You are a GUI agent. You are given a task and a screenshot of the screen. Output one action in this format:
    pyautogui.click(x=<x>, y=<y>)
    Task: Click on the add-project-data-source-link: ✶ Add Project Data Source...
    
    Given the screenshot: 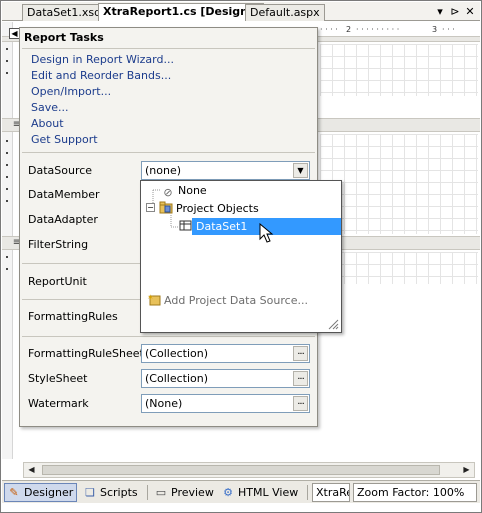 What is the action you would take?
    pyautogui.click(x=227, y=300)
    